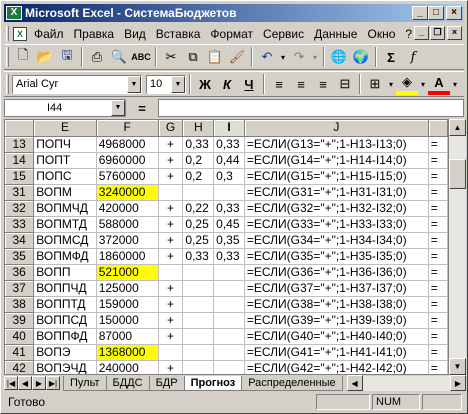 This screenshot has height=414, width=468. I want to click on name-box: I44 ▼, so click(65, 108).